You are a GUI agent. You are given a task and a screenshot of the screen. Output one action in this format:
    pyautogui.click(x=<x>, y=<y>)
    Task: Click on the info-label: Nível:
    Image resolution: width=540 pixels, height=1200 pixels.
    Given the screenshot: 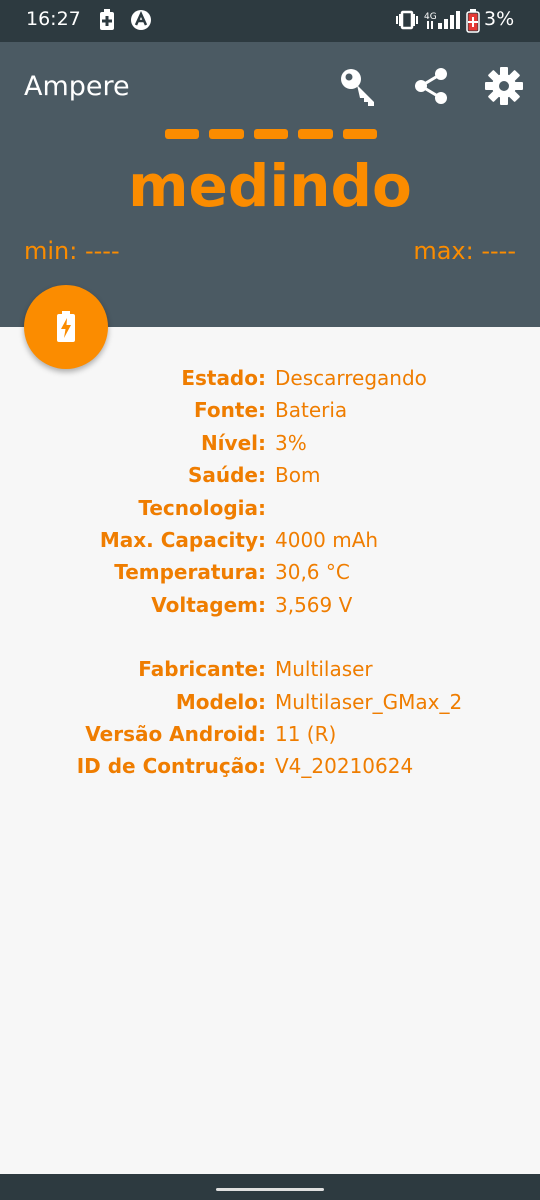 What is the action you would take?
    pyautogui.click(x=233, y=442)
    